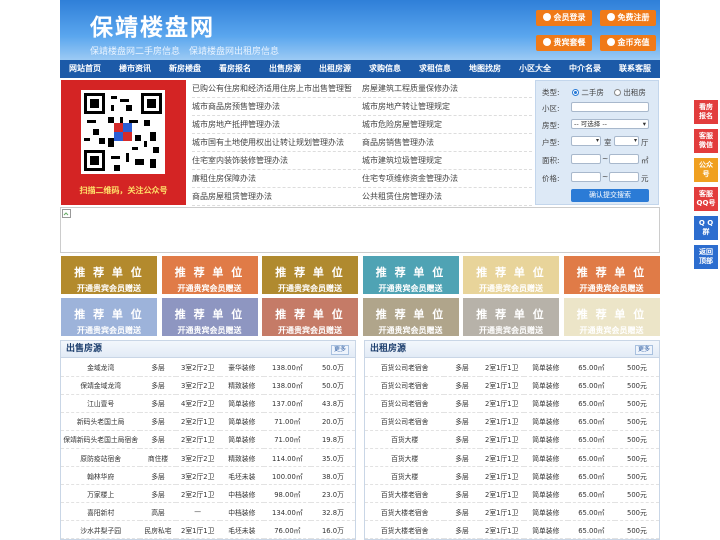  I want to click on rent-more-button: 更多, so click(643, 350).